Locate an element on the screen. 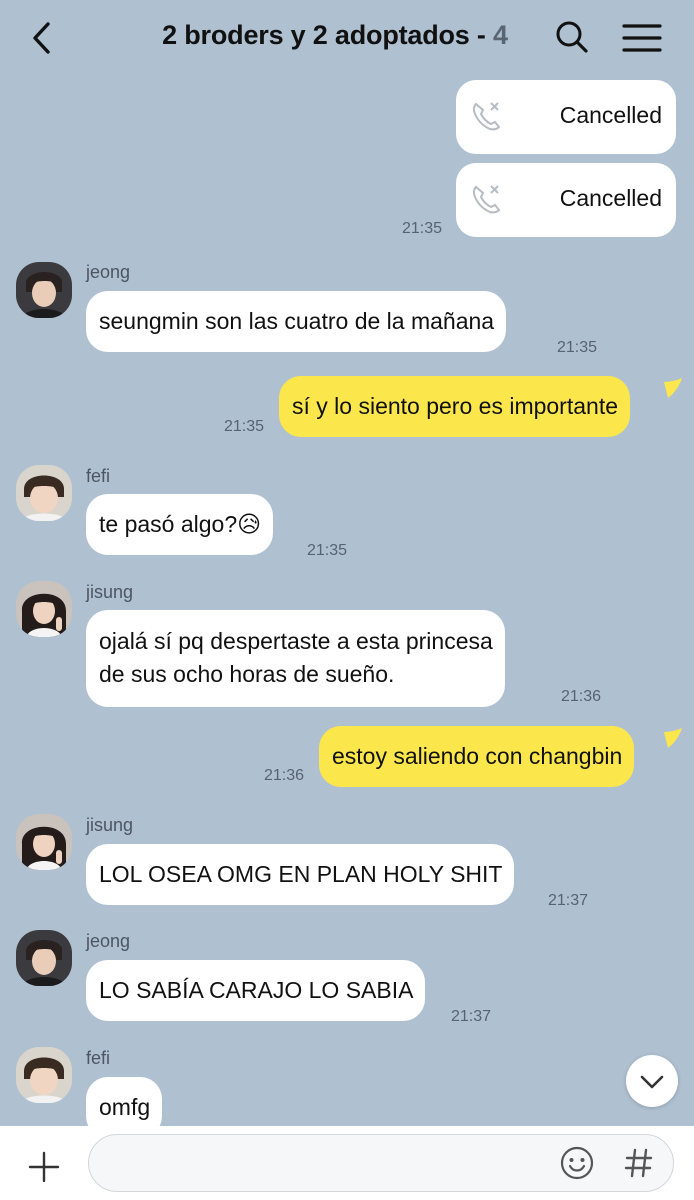 The image size is (694, 1200). message-text: sí y lo siento pero es importante is located at coordinates (455, 406).